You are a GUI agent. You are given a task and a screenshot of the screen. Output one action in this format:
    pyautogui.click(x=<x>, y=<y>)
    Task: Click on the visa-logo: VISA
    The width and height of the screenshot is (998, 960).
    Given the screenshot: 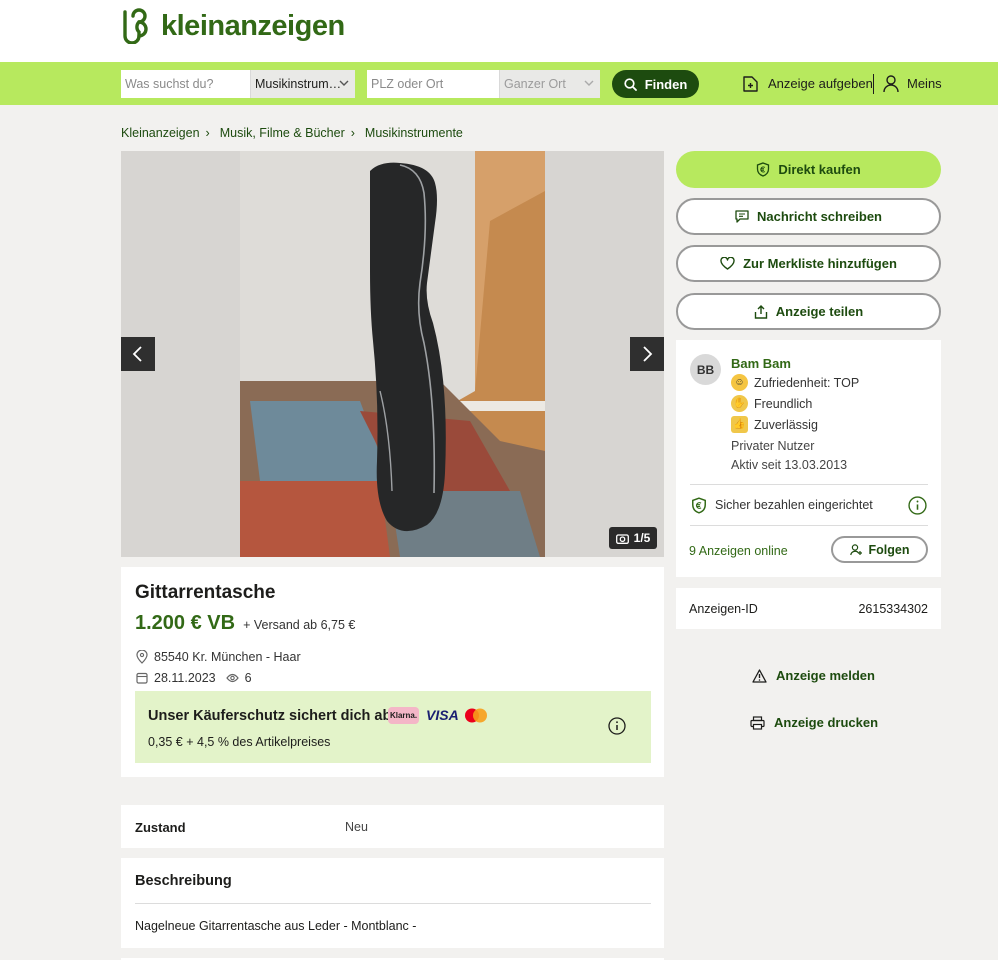 What is the action you would take?
    pyautogui.click(x=442, y=715)
    